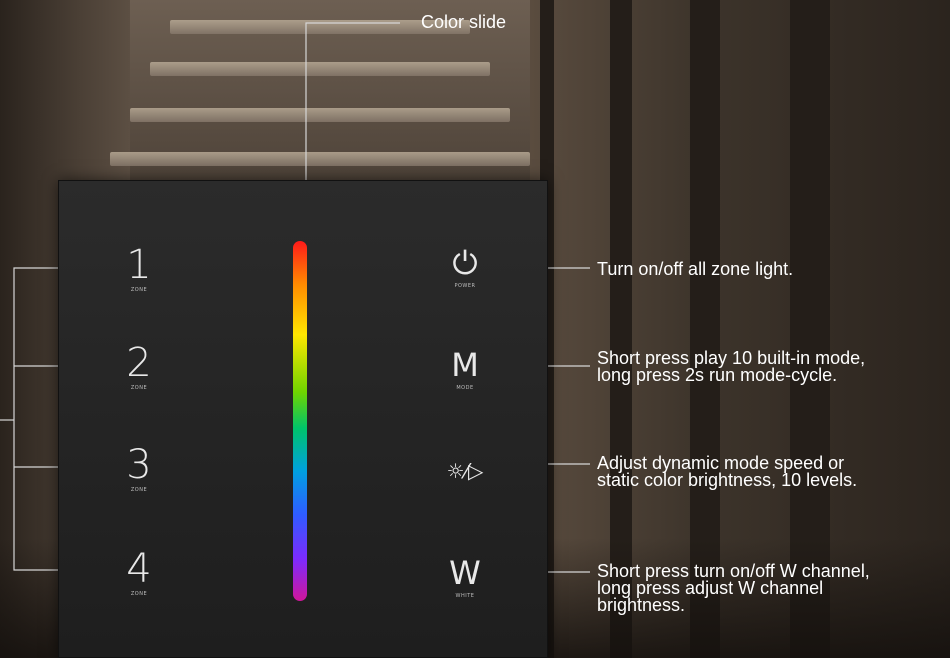 The width and height of the screenshot is (950, 658). I want to click on white-button: W WHITE, so click(465, 576).